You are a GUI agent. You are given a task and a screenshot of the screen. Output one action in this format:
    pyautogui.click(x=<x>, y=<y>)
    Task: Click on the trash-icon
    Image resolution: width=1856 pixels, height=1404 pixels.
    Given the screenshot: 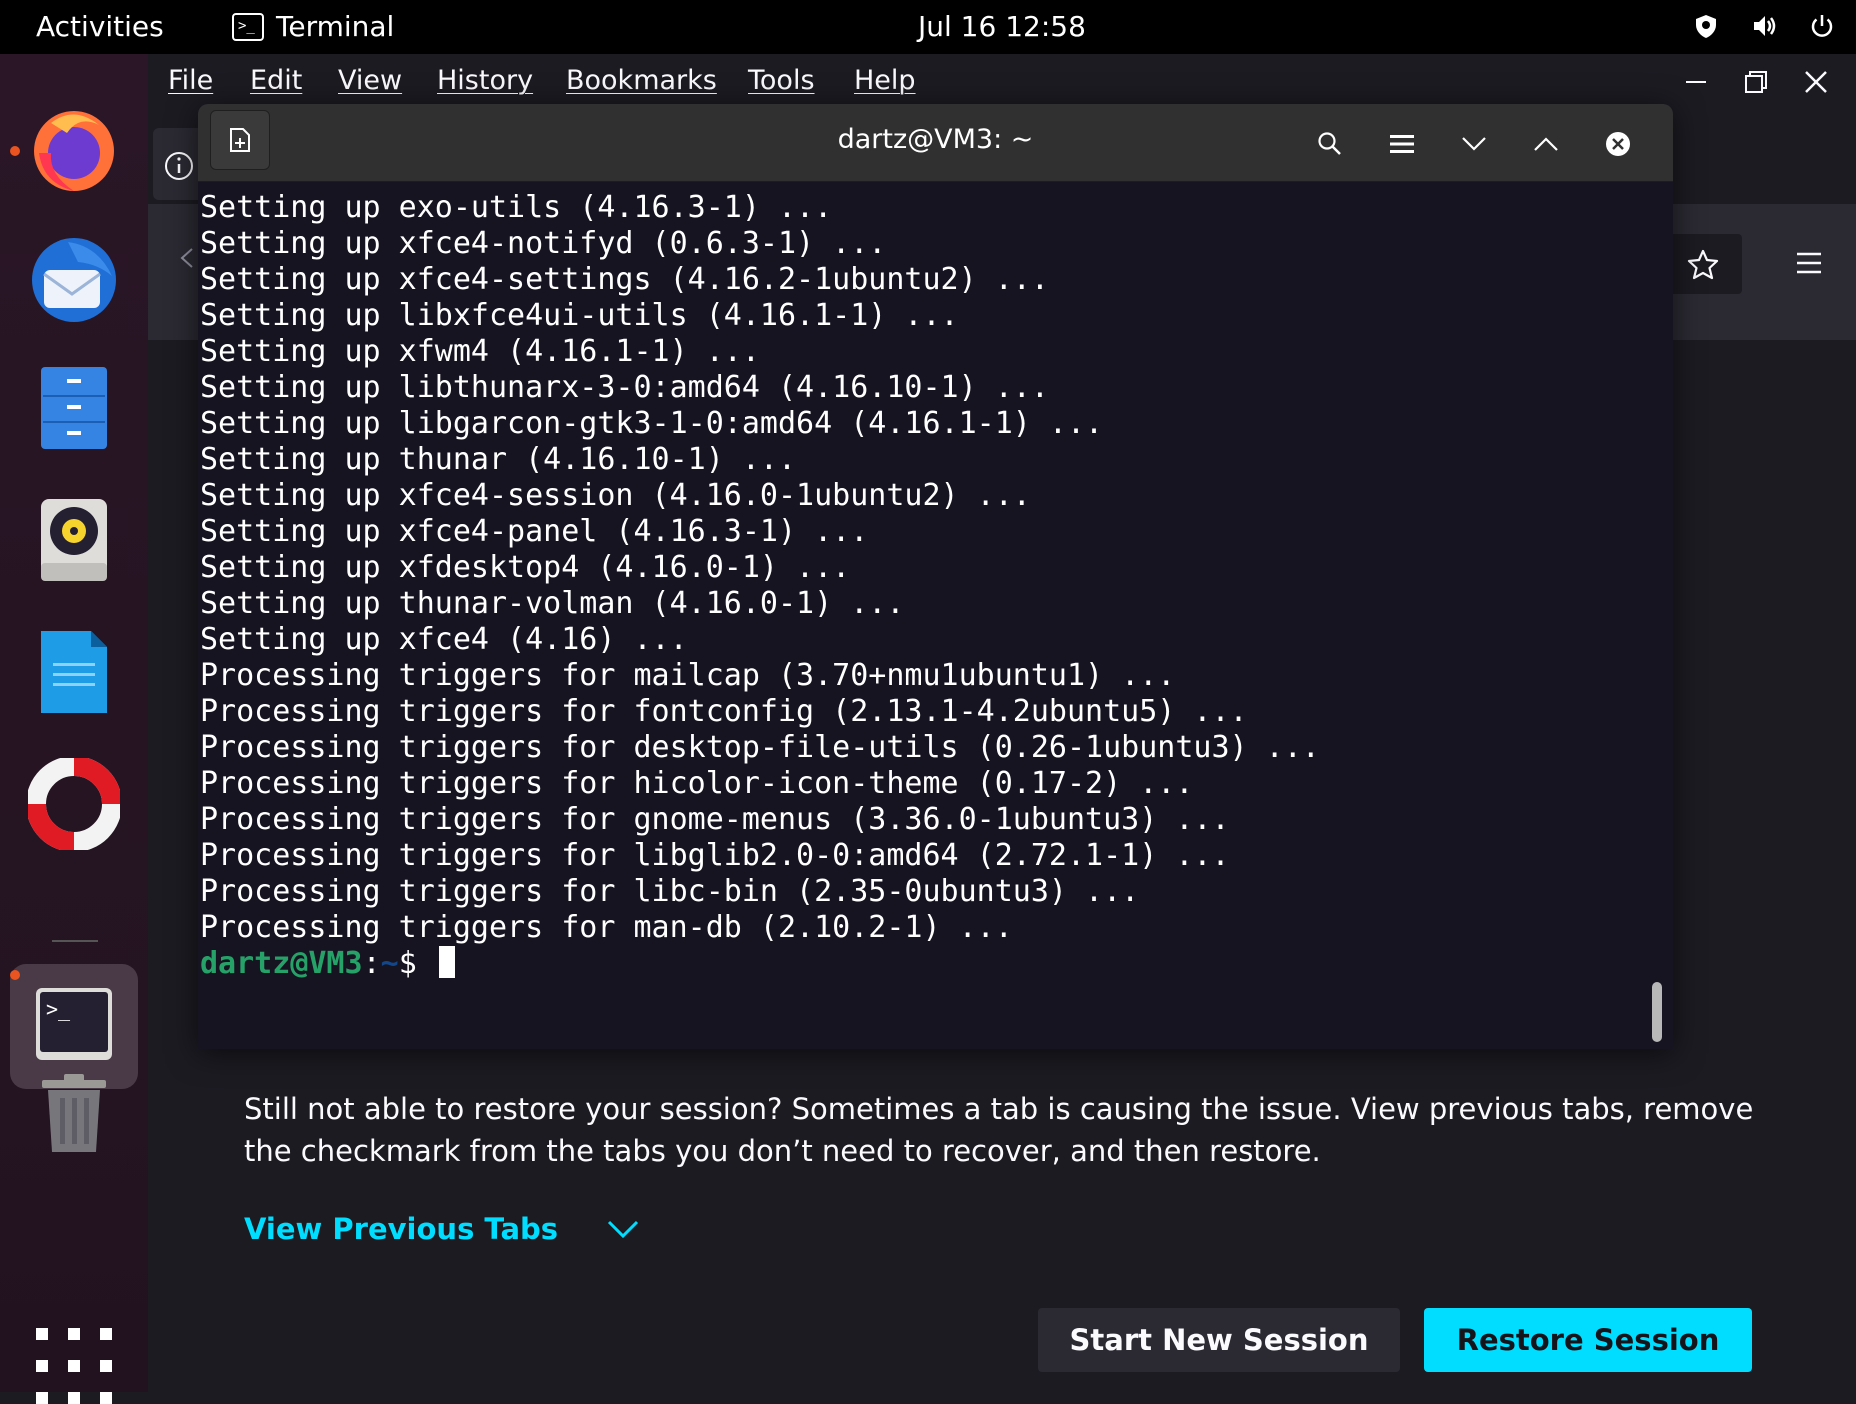 What is the action you would take?
    pyautogui.click(x=74, y=1113)
    